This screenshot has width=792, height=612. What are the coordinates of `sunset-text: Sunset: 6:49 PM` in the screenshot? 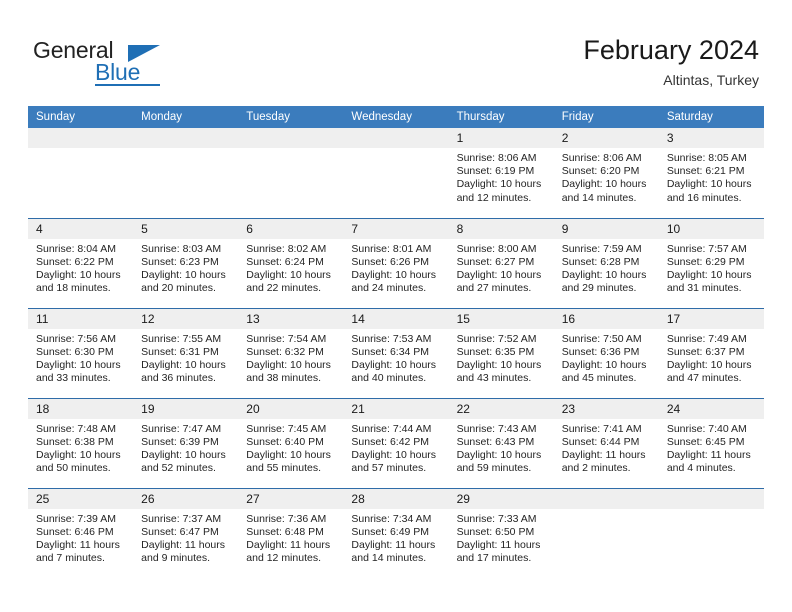 It's located at (390, 531).